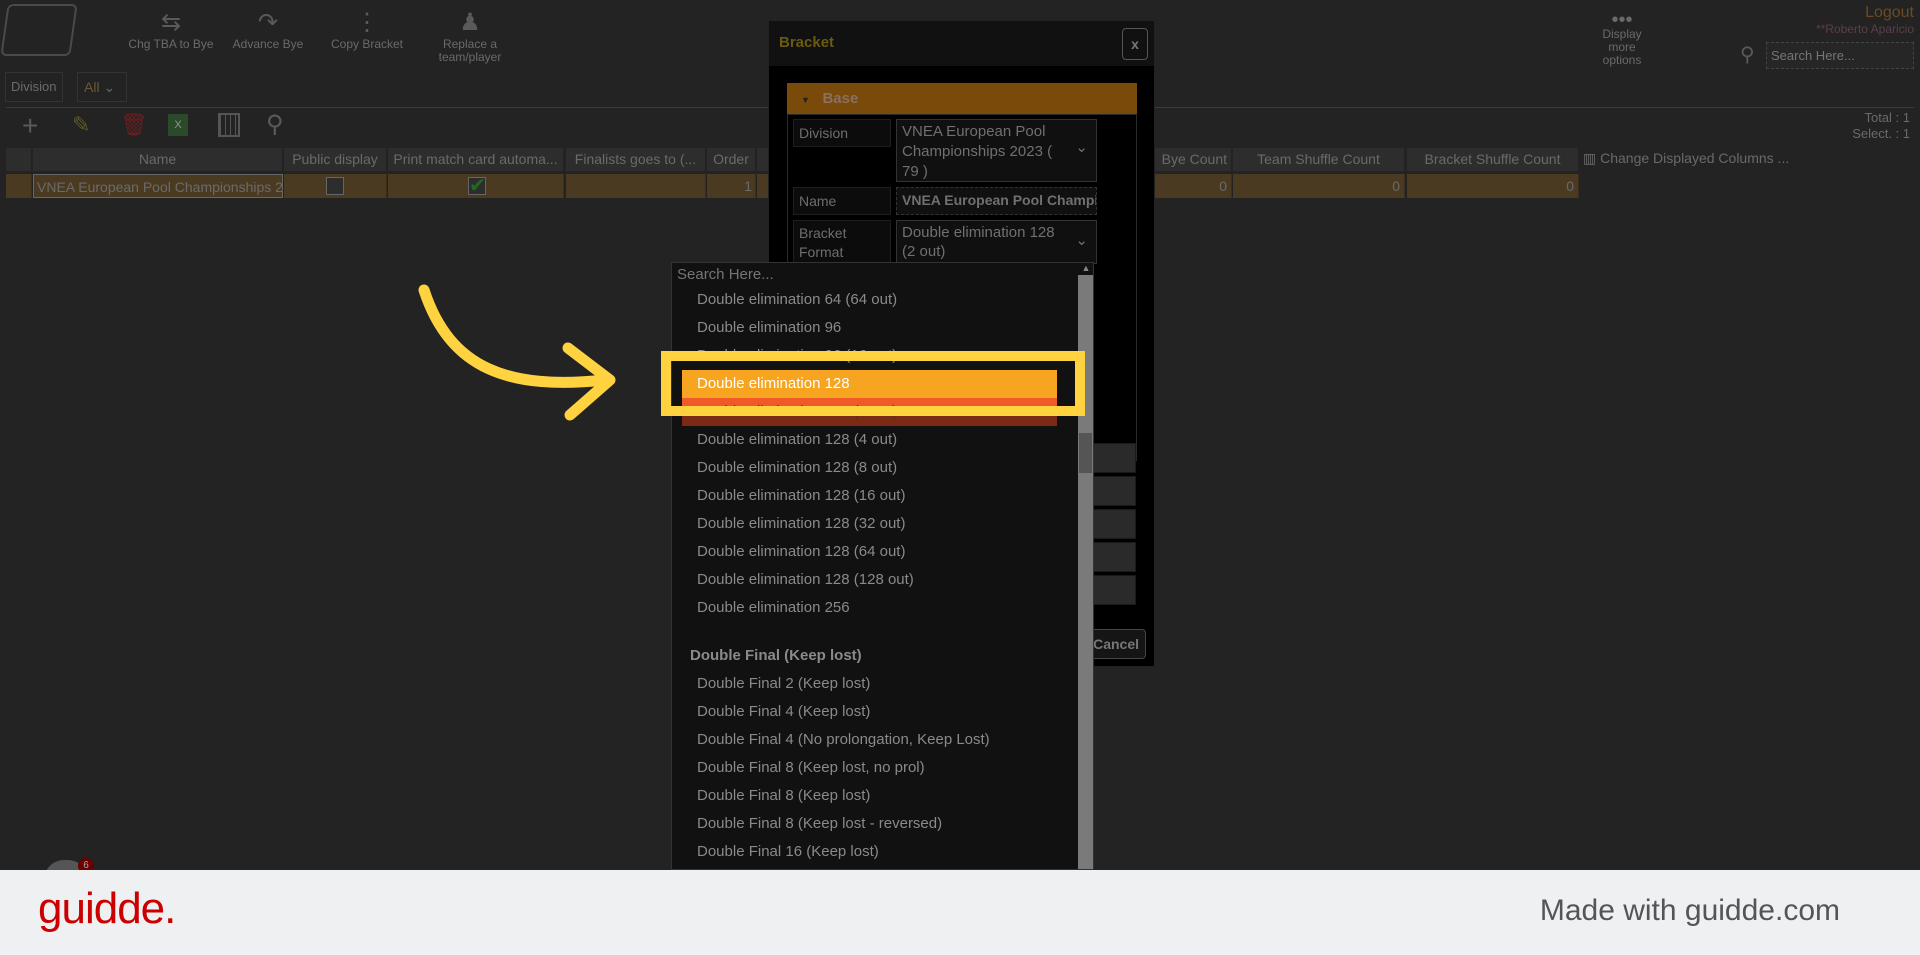  What do you see at coordinates (158, 186) in the screenshot?
I see `cell-name: VNEA European Pool Championships 20` at bounding box center [158, 186].